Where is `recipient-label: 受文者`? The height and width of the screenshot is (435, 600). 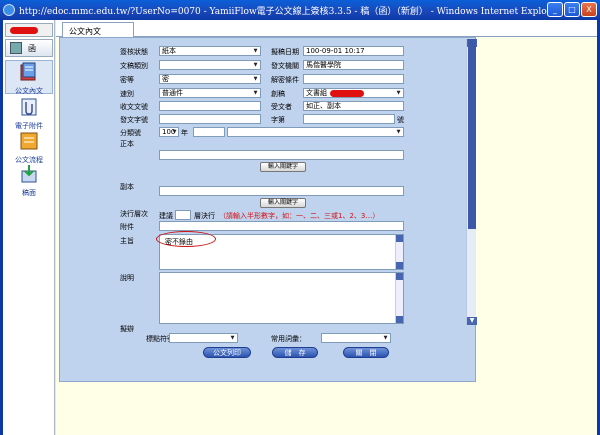
recipient-label: 受文者 is located at coordinates (281, 107).